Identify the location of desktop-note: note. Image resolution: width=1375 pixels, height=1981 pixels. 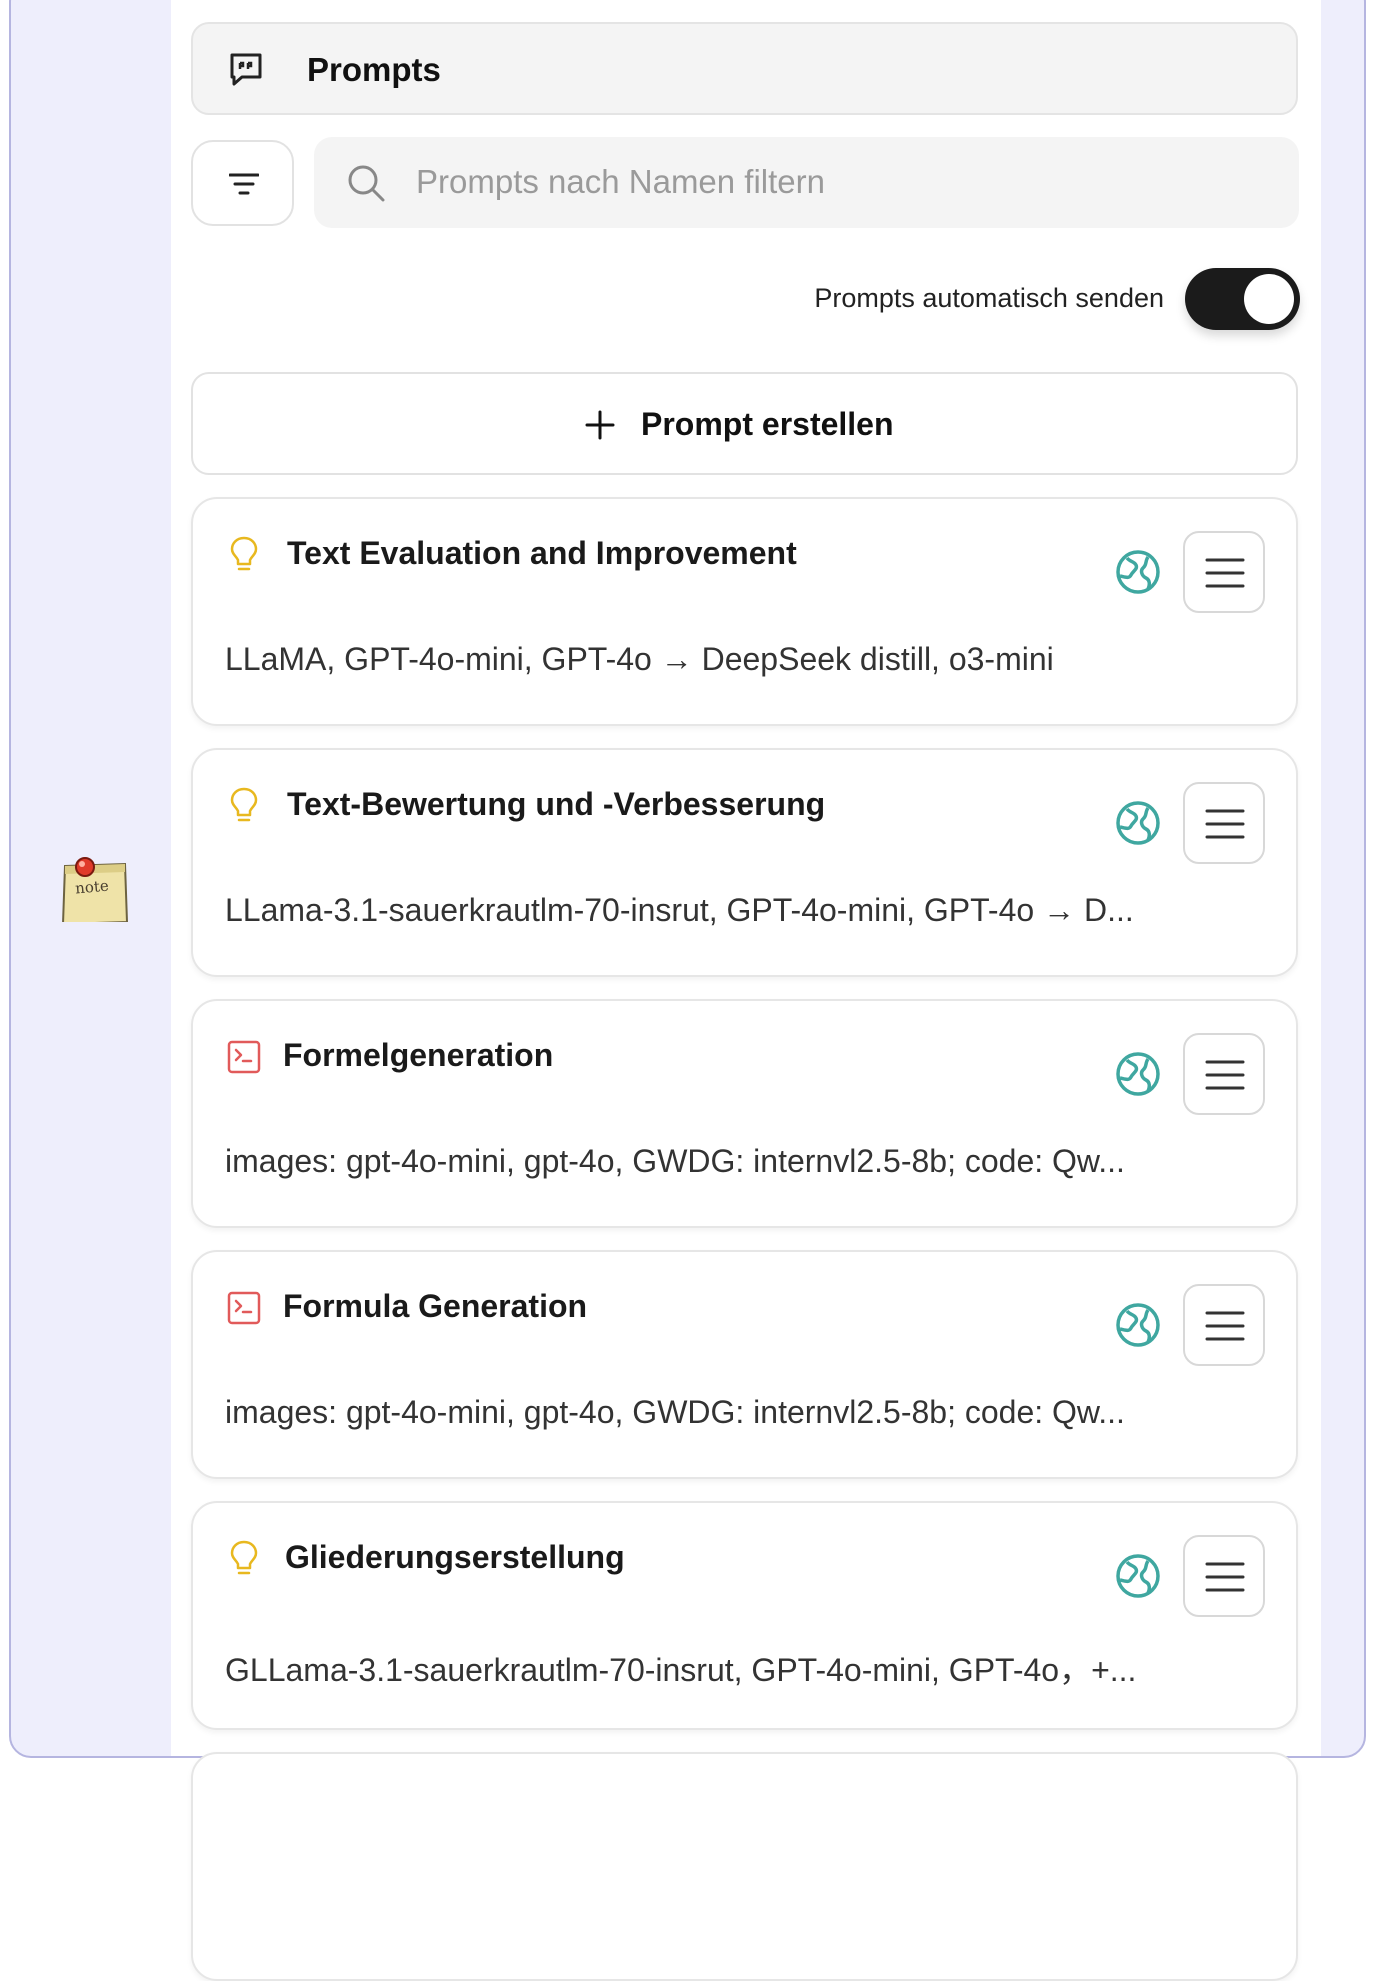
(95, 881).